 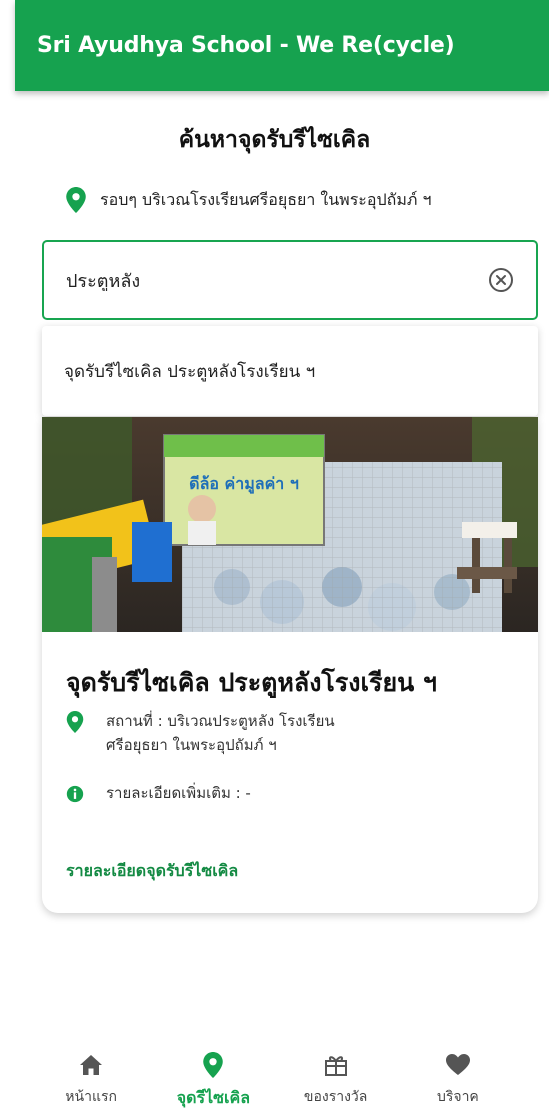 What do you see at coordinates (335, 1097) in the screenshot?
I see `nav-label-rewards: ของรางวัล` at bounding box center [335, 1097].